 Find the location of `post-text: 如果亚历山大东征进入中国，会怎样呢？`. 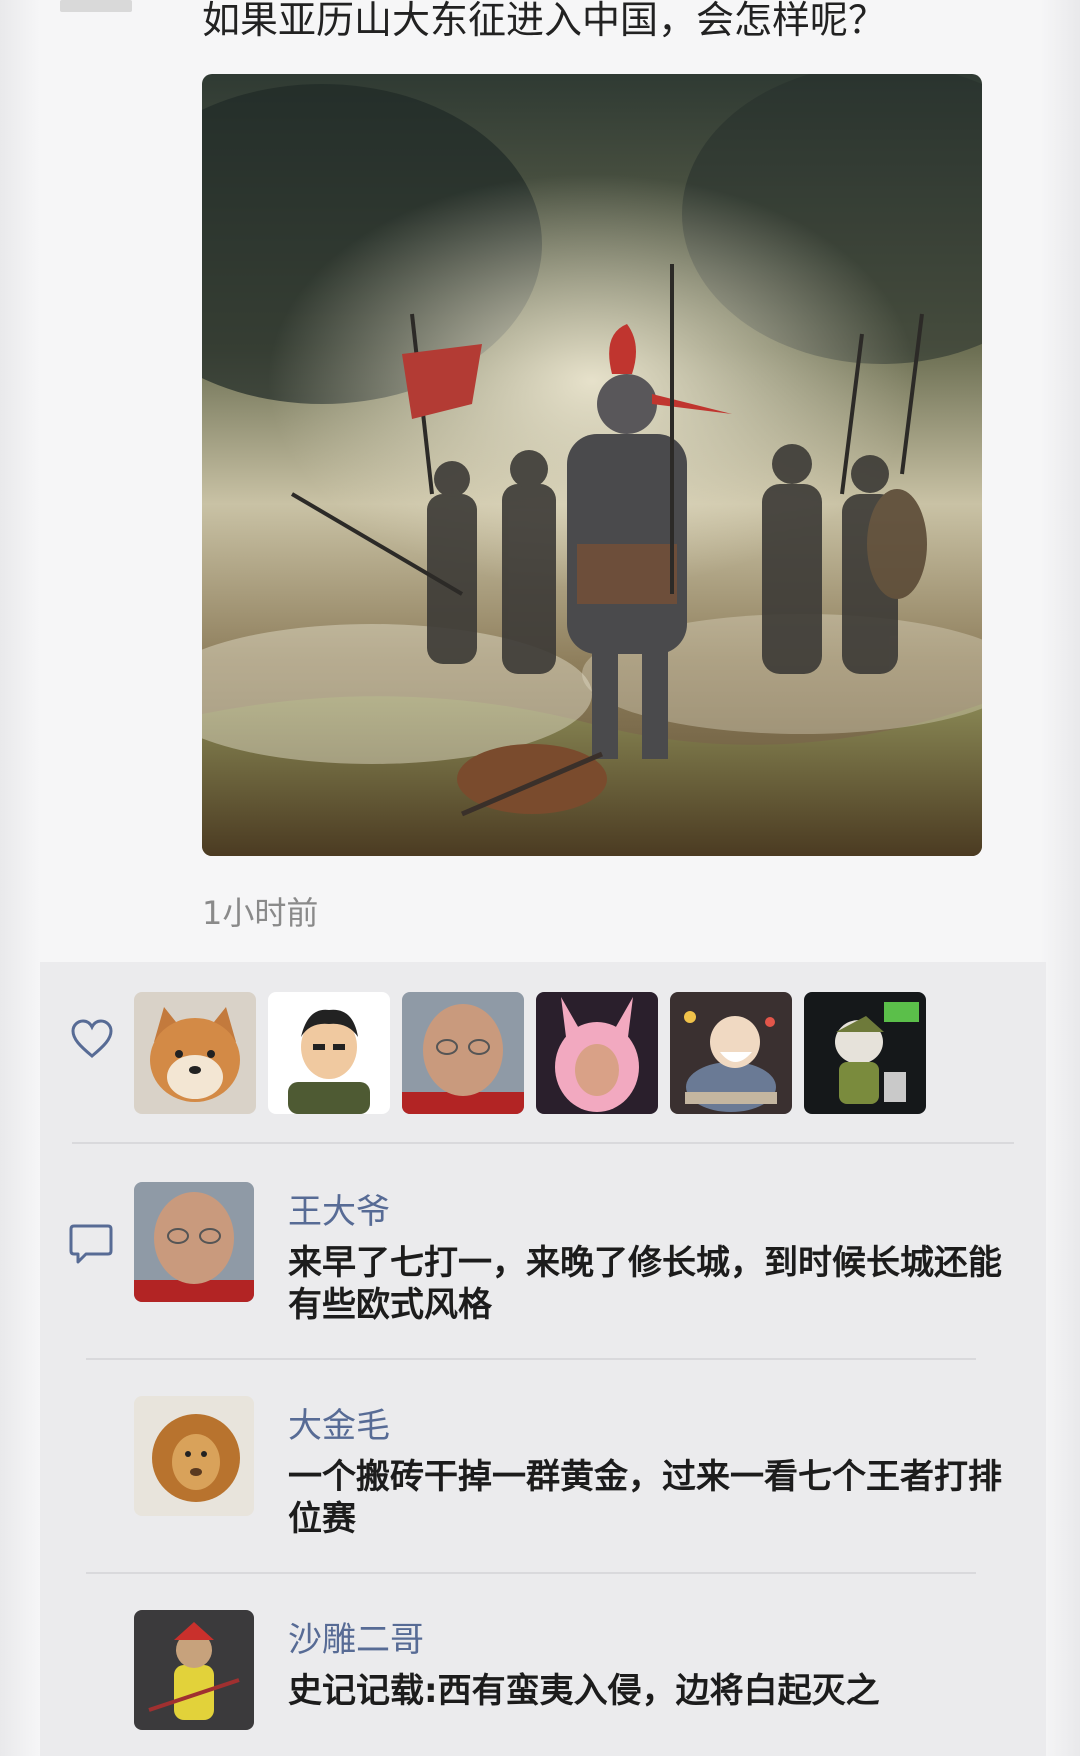

post-text: 如果亚历山大东征进入中国，会怎样呢？ is located at coordinates (544, 21).